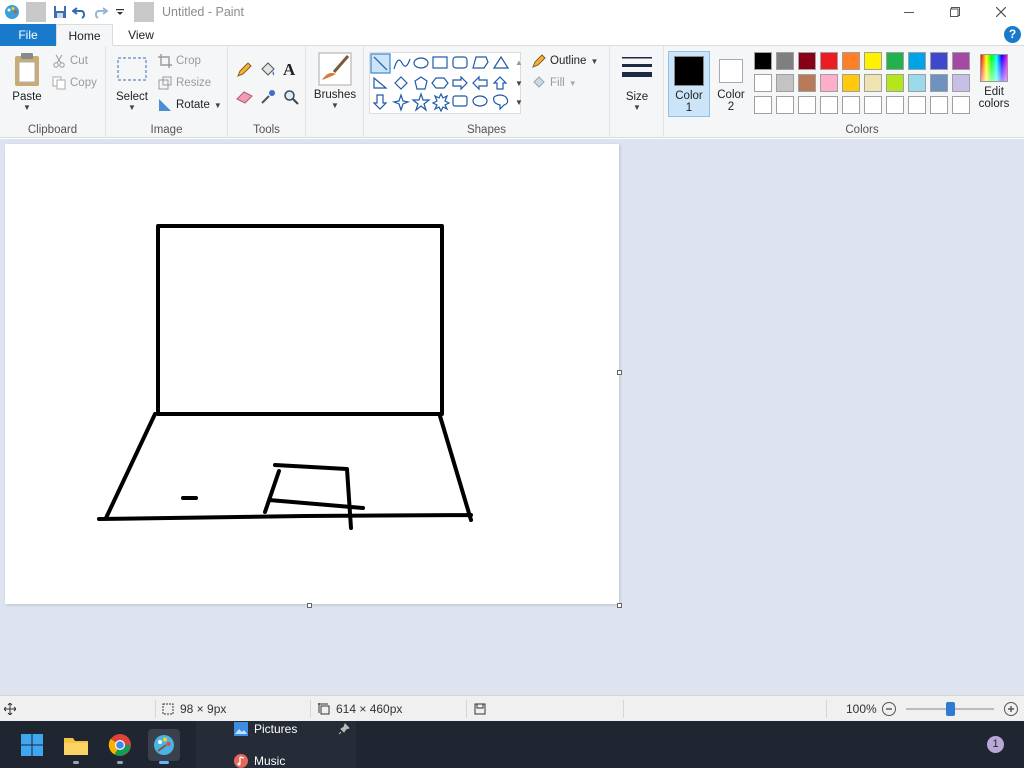  What do you see at coordinates (335, 81) in the screenshot?
I see `brushes-button: Brushes ▼` at bounding box center [335, 81].